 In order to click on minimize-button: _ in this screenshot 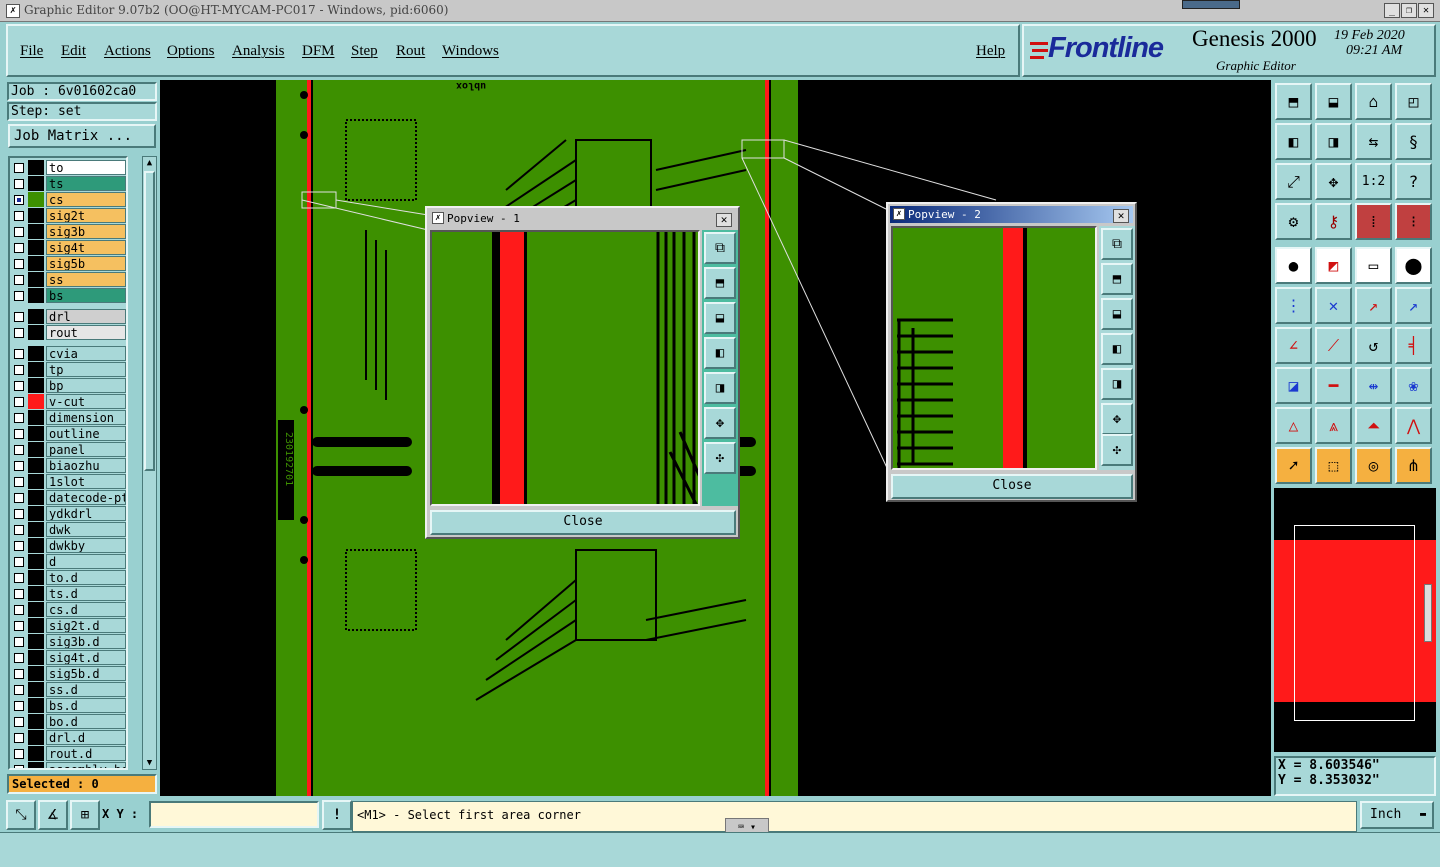, I will do `click(1392, 10)`.